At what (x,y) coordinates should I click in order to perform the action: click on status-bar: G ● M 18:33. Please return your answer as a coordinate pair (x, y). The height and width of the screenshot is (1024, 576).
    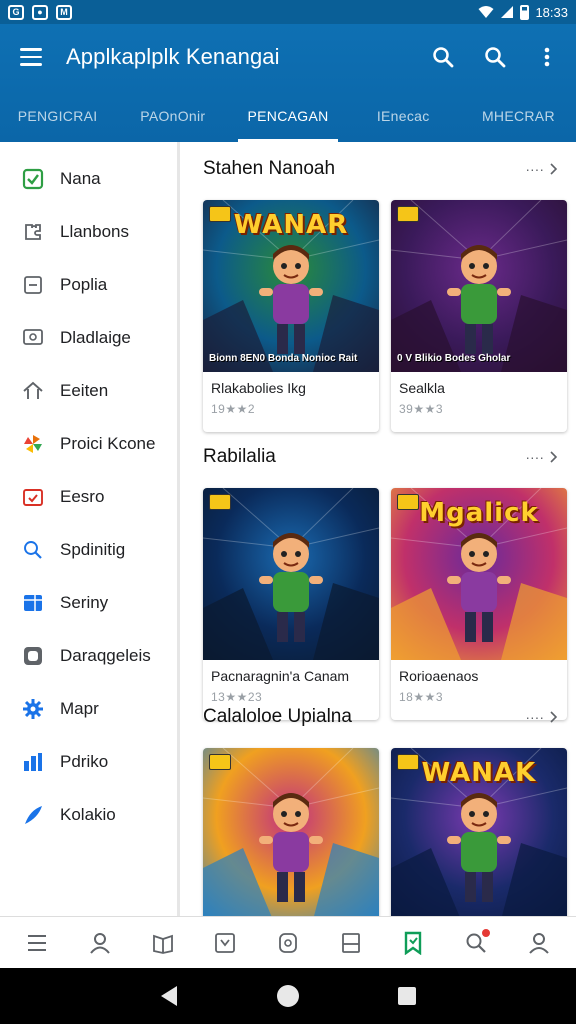
    Looking at the image, I should click on (288, 12).